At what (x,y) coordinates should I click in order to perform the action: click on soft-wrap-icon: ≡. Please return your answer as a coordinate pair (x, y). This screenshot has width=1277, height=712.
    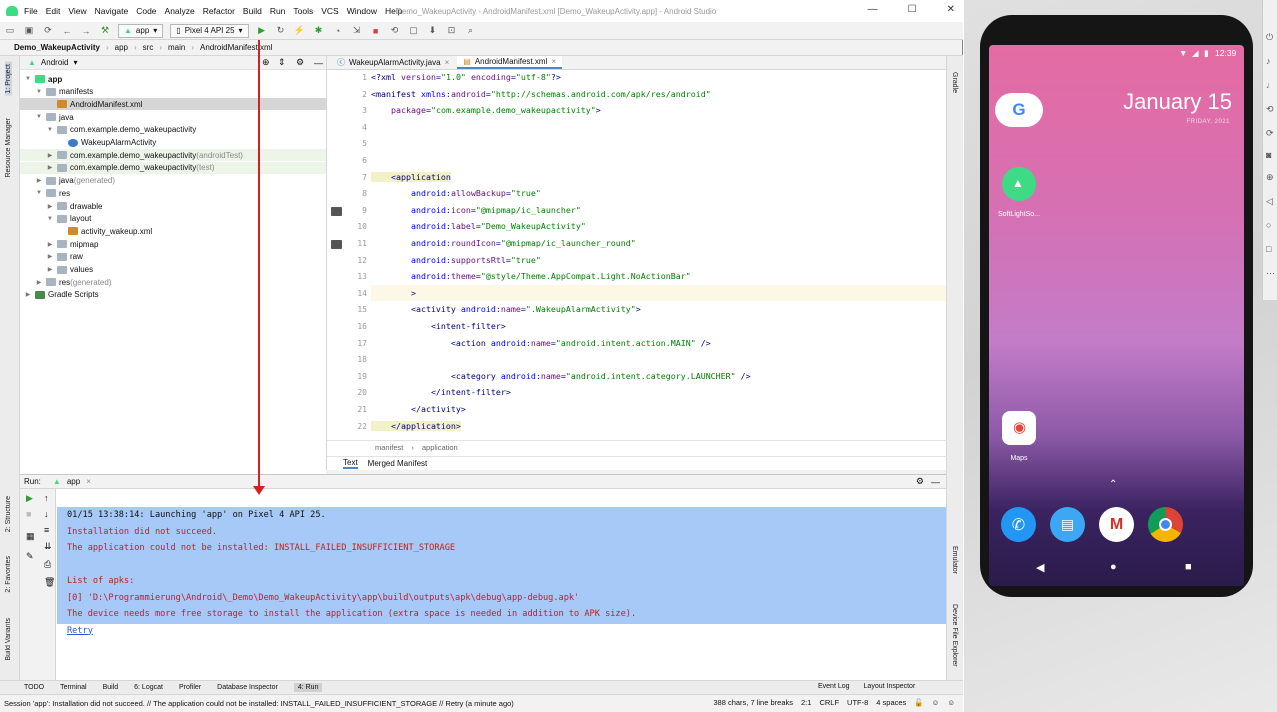
    Looking at the image, I should click on (46, 530).